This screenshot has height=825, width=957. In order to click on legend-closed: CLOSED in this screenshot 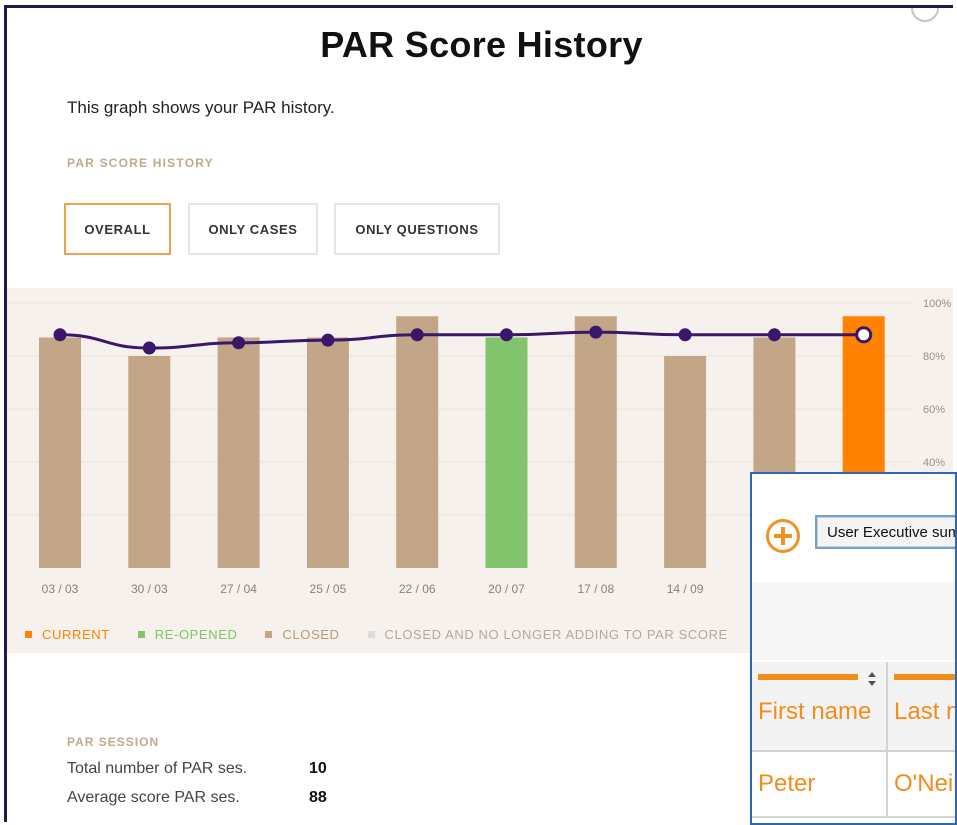, I will do `click(302, 634)`.